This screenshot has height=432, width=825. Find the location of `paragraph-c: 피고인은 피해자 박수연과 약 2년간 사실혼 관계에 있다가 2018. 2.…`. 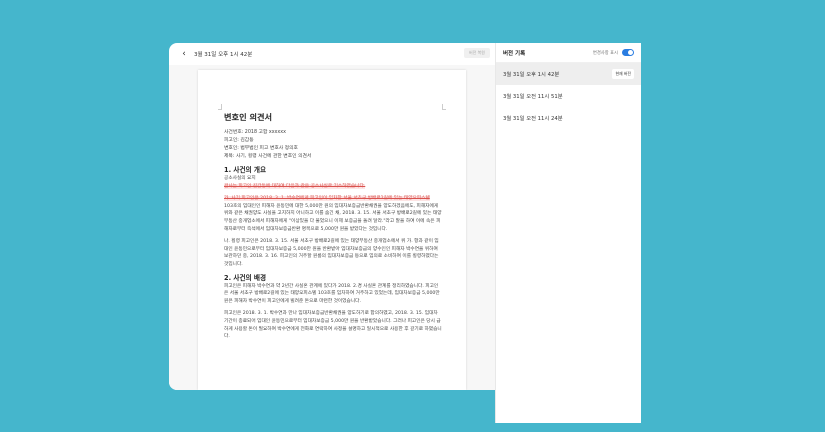

paragraph-c: 피고인은 피해자 박수연과 약 2년간 사실혼 관계에 있다가 2018. 2.… is located at coordinates (332, 293).